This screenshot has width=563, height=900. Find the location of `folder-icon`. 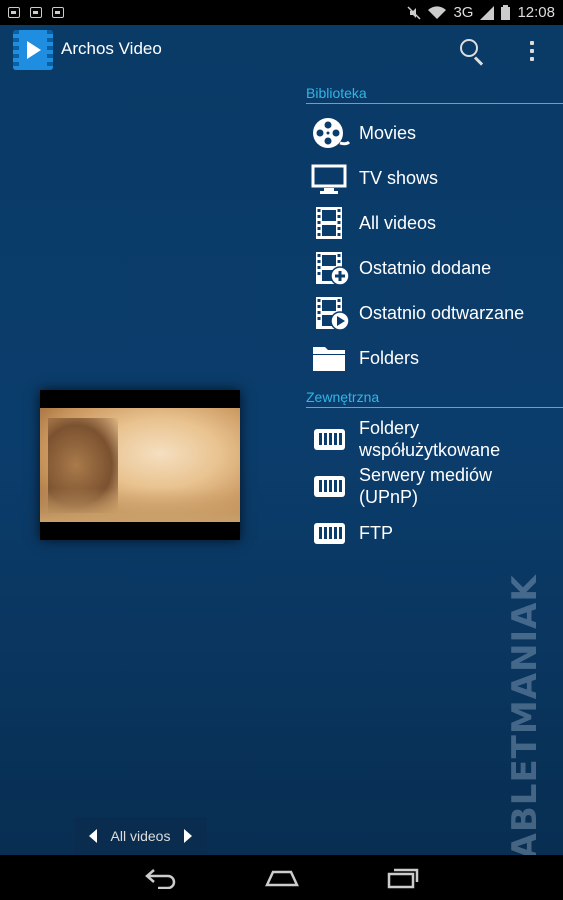

folder-icon is located at coordinates (330, 358).